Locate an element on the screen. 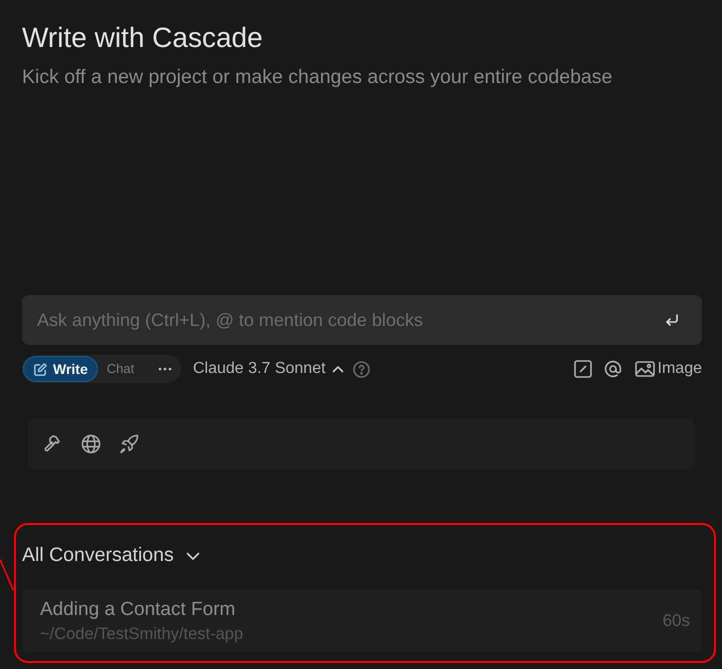 The height and width of the screenshot is (669, 722). more-icon is located at coordinates (165, 369).